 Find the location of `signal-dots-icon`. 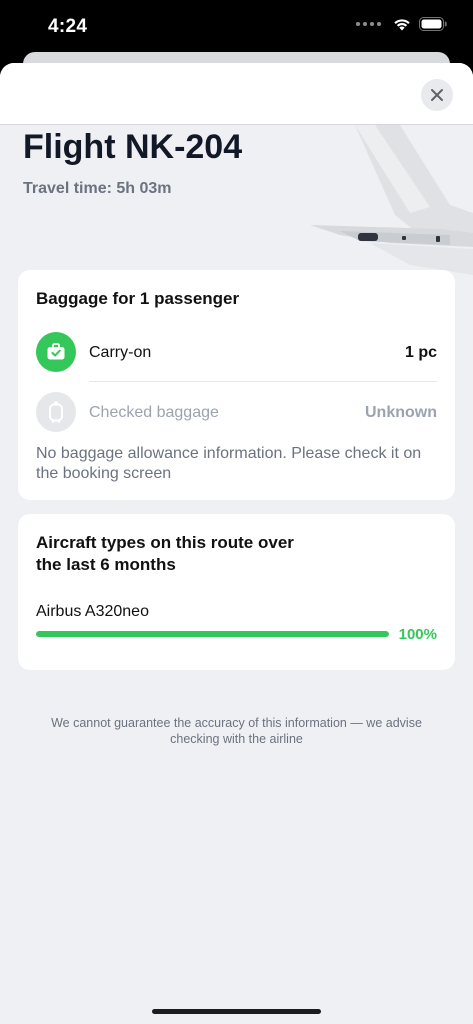

signal-dots-icon is located at coordinates (368, 24).